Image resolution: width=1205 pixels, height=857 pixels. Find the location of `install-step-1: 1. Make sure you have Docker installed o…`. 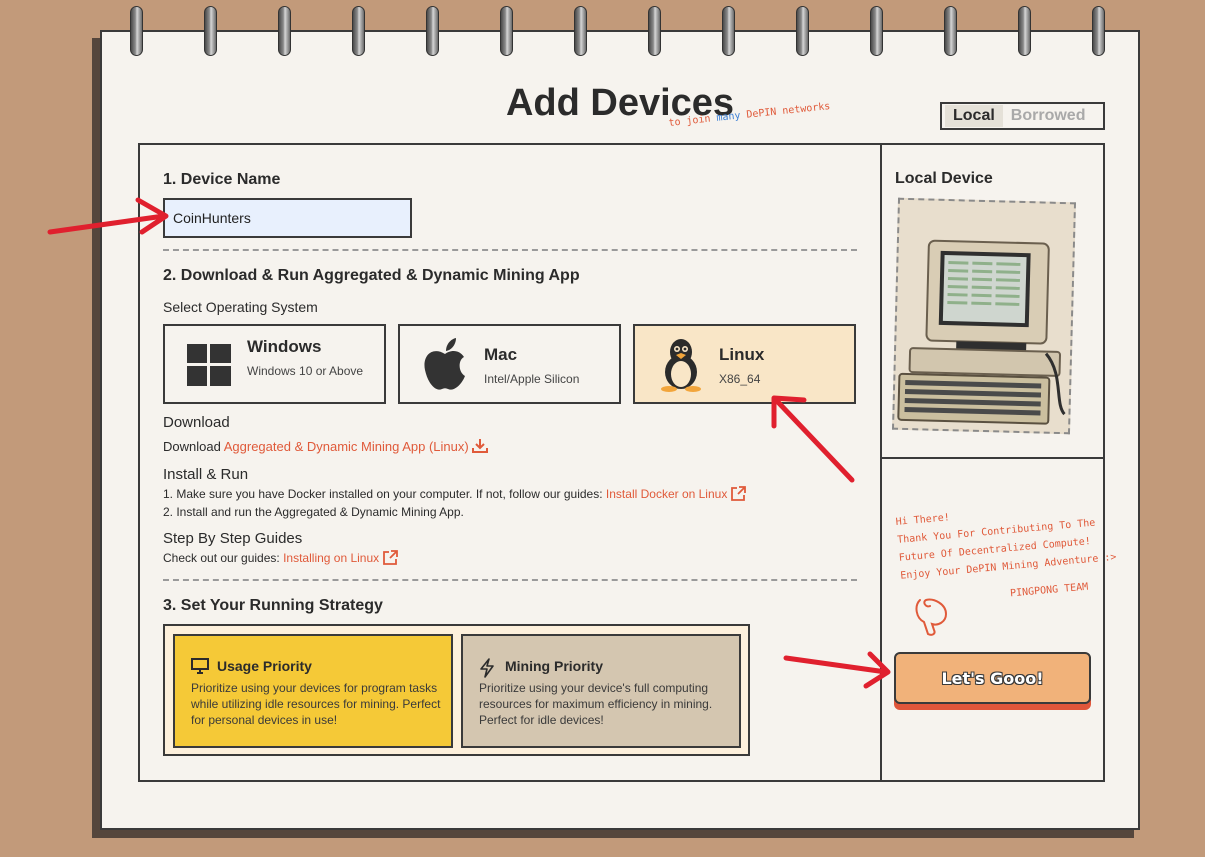

install-step-1: 1. Make sure you have Docker installed o… is located at coordinates (454, 493).